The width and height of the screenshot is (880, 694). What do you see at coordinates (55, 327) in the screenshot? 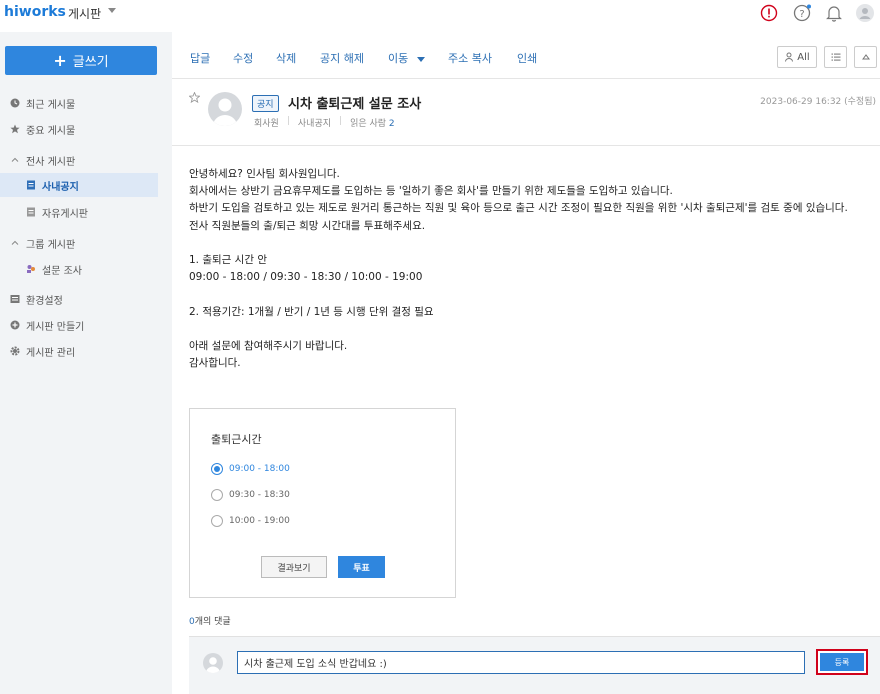
I see `sidebar-item-label: 게시판 만들기` at bounding box center [55, 327].